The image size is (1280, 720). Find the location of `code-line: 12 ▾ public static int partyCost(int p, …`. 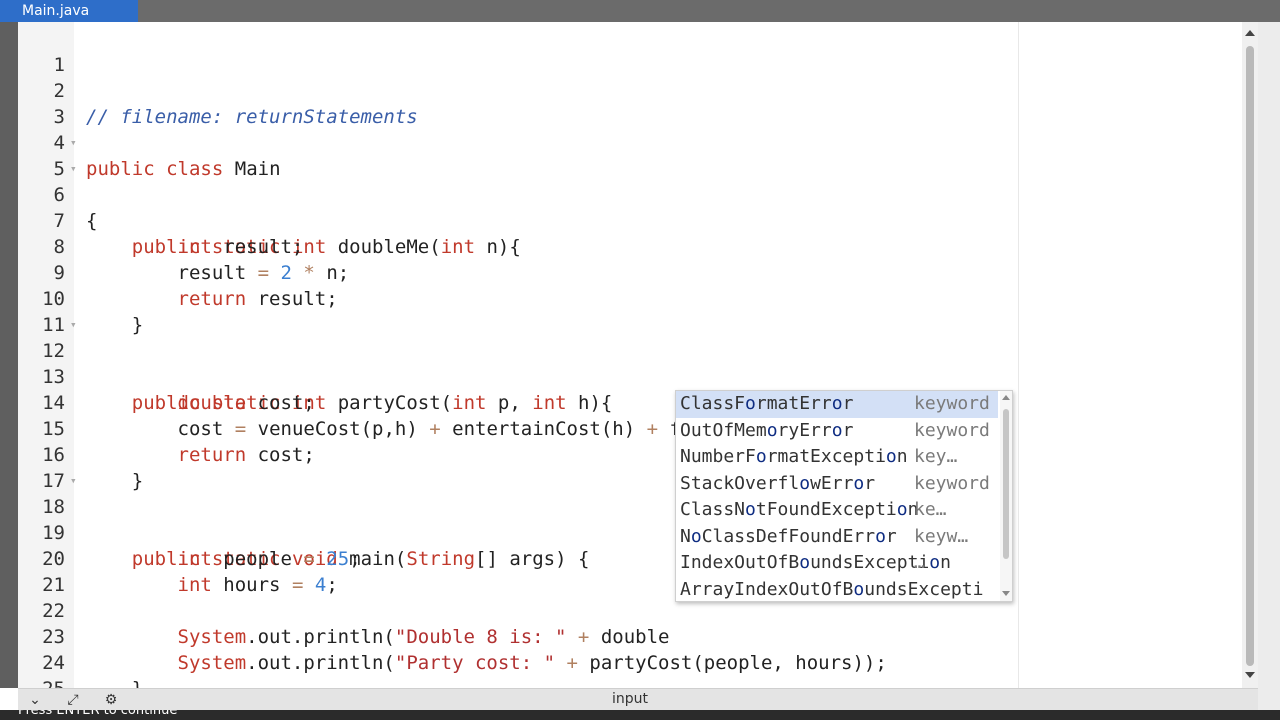

code-line: 12 ▾ public static int partyCost(int p, … is located at coordinates (630, 363).